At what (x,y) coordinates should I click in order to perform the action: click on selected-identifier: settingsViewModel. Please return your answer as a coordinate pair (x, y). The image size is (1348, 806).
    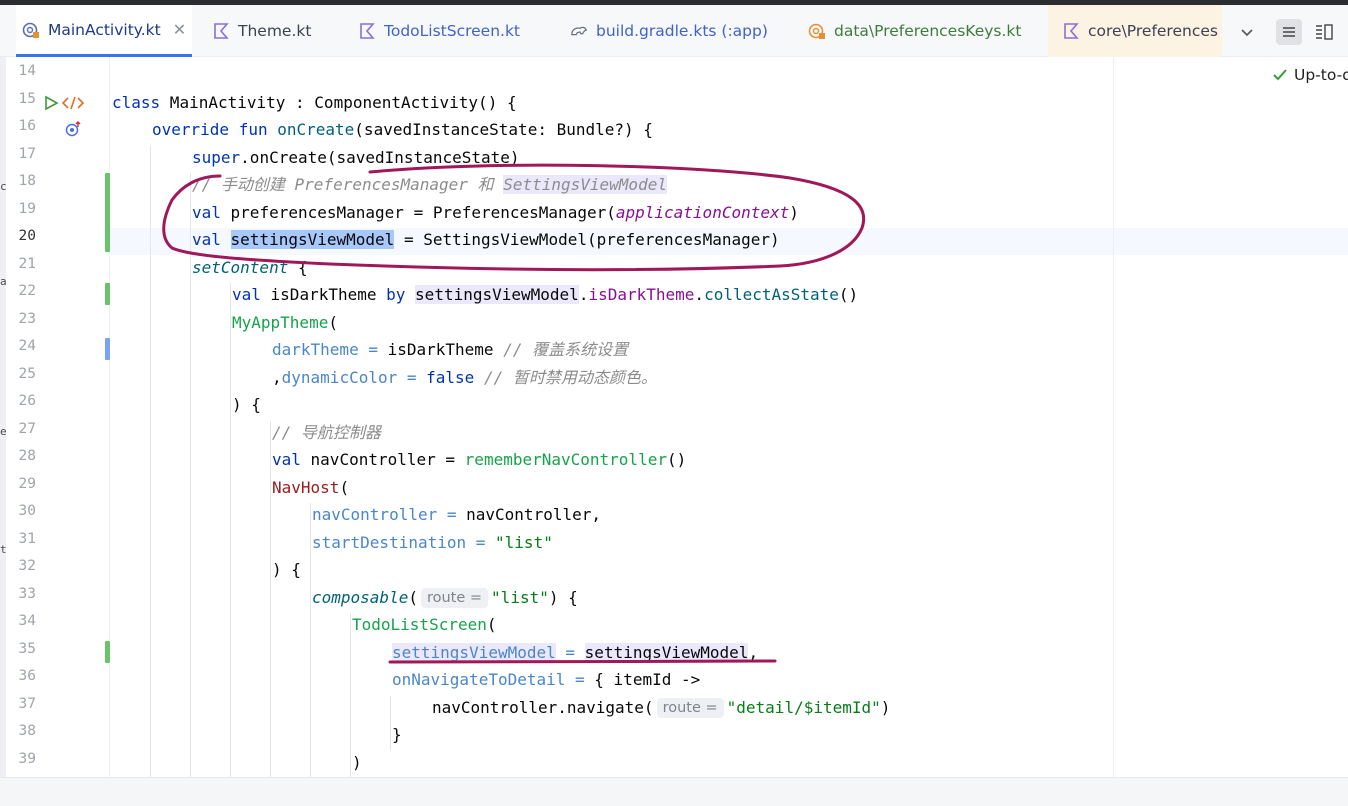
    Looking at the image, I should click on (312, 239).